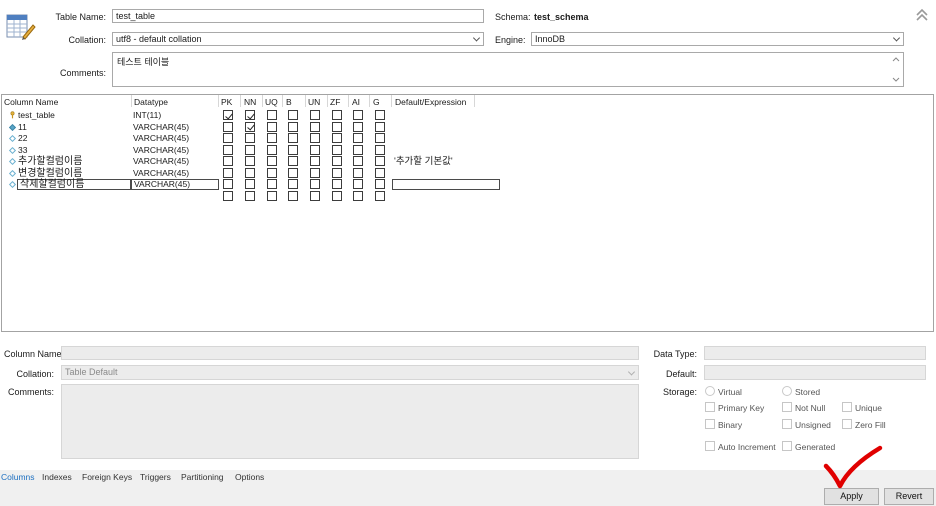  I want to click on scroll-down-icon, so click(896, 80).